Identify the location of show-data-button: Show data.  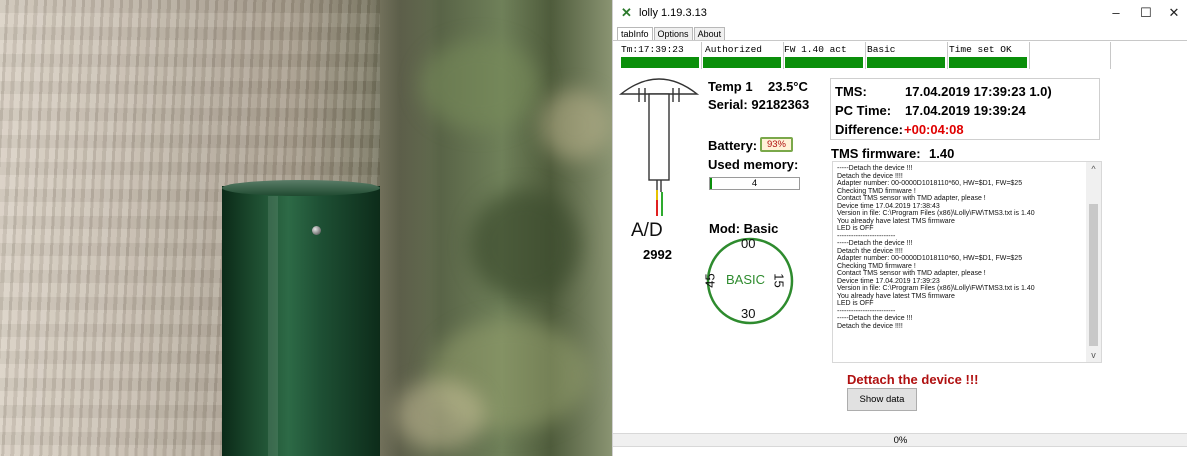
(882, 399).